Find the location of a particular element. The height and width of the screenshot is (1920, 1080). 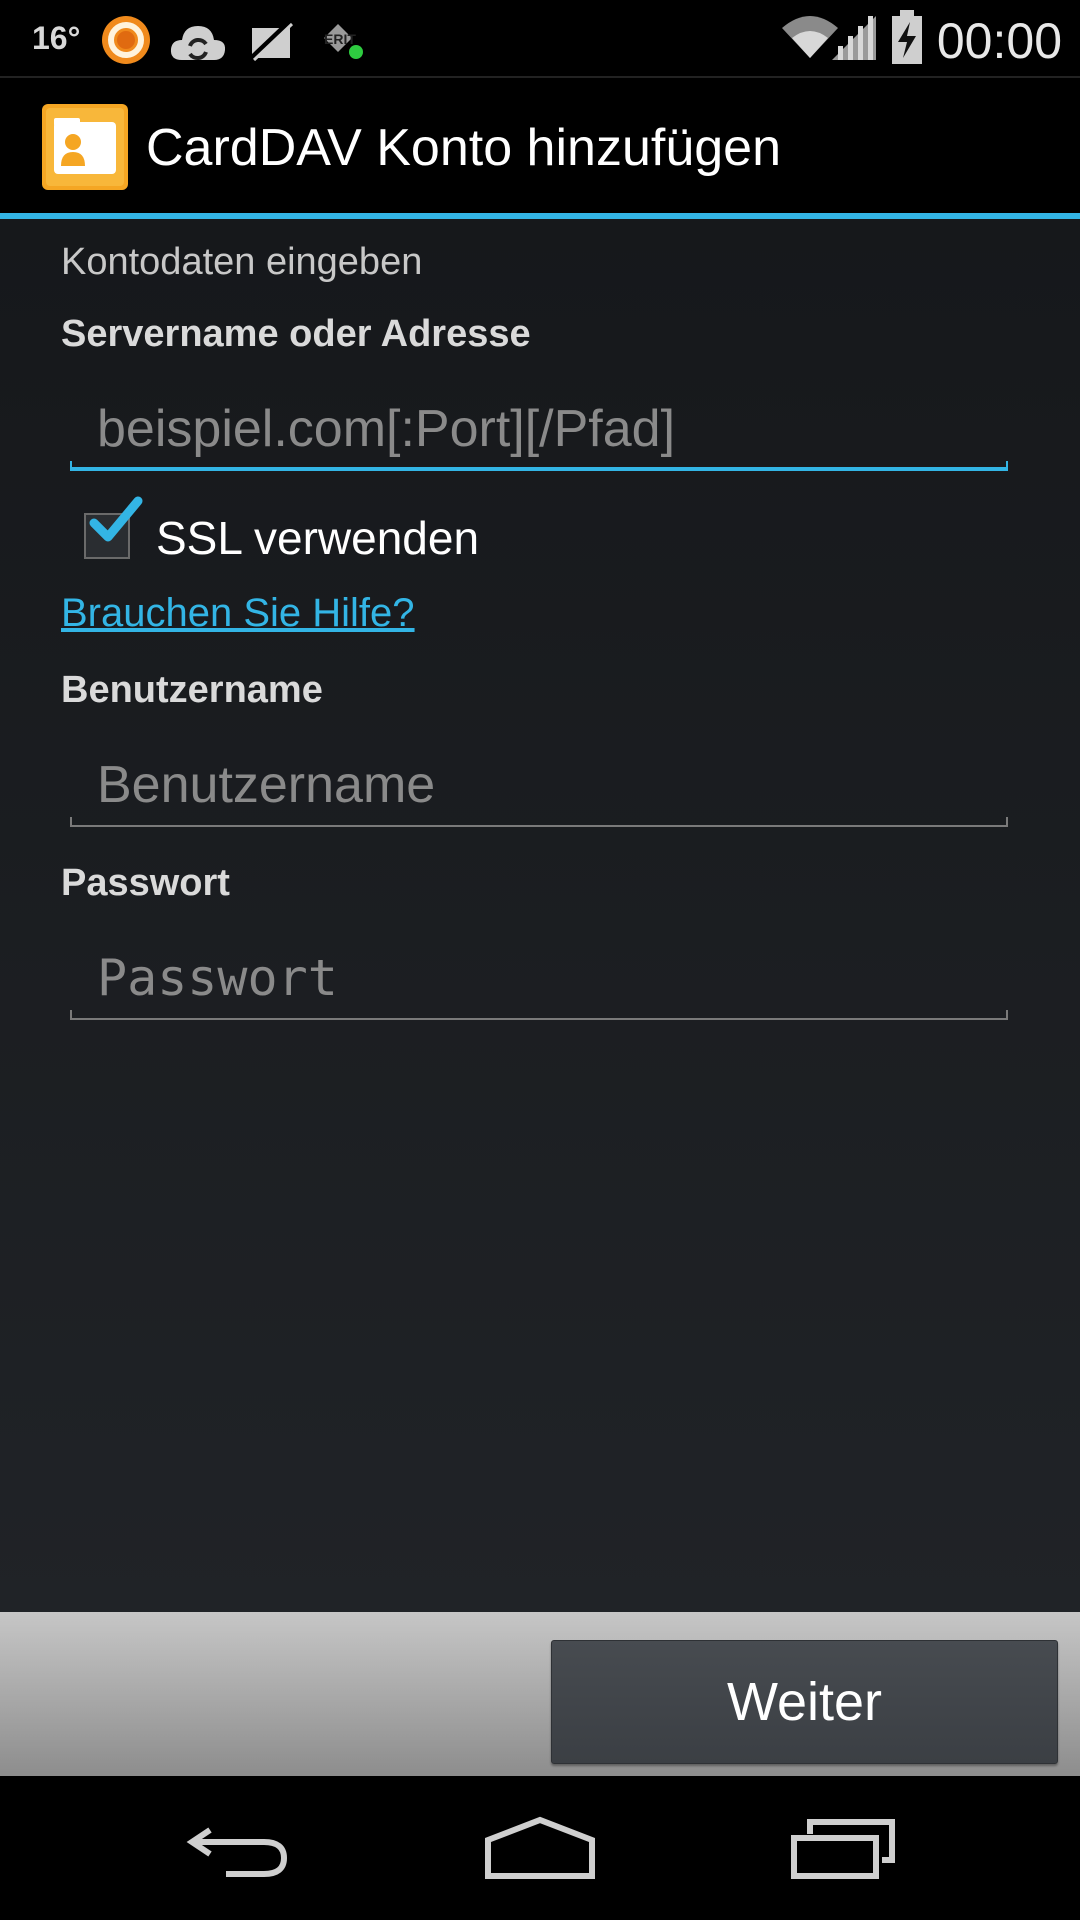

server-input is located at coordinates (539, 429).